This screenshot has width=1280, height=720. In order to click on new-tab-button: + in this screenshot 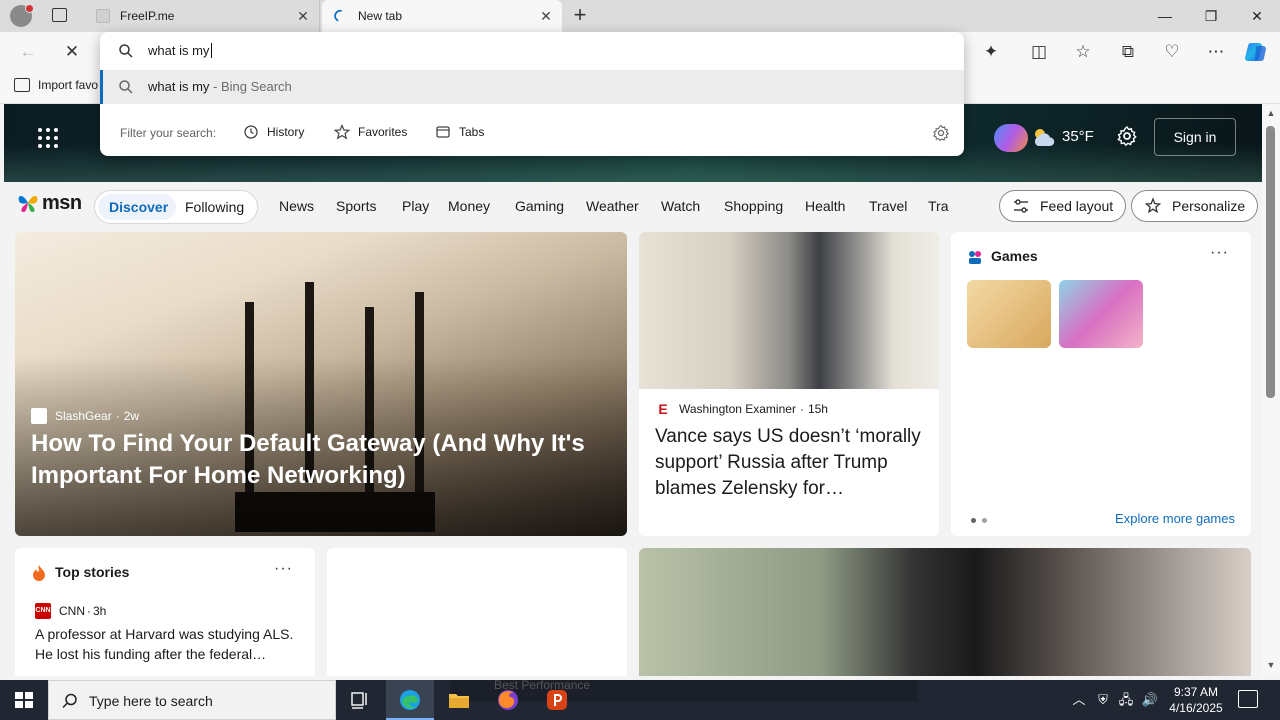, I will do `click(580, 16)`.